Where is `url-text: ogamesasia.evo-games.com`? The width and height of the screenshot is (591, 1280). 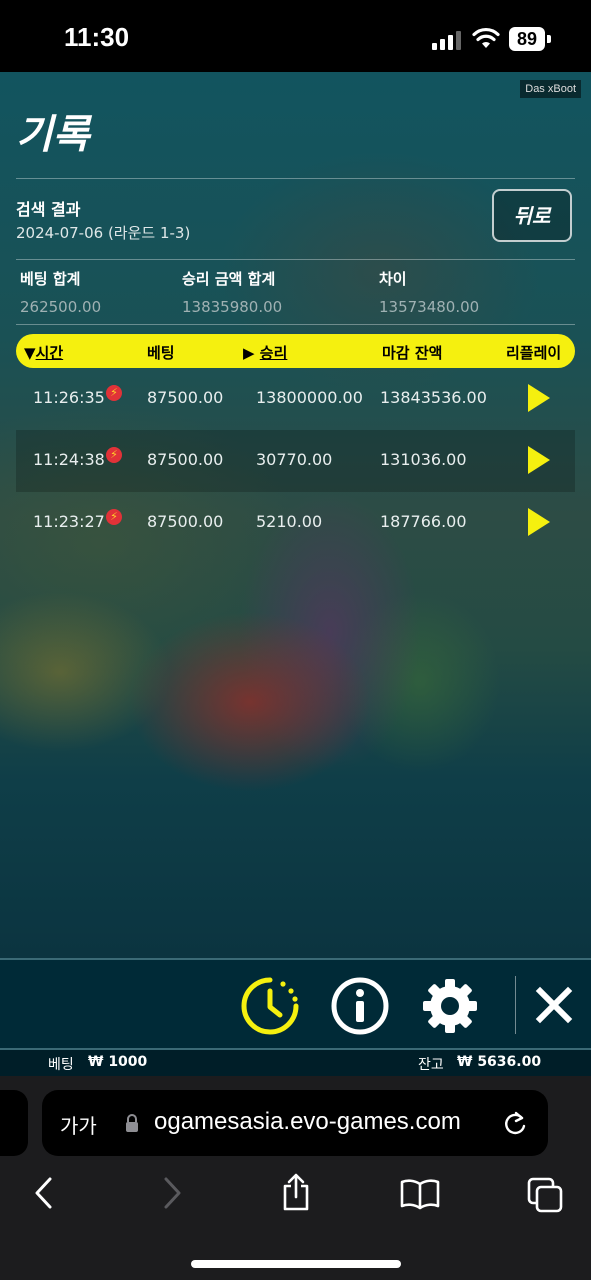
url-text: ogamesasia.evo-games.com is located at coordinates (307, 1122).